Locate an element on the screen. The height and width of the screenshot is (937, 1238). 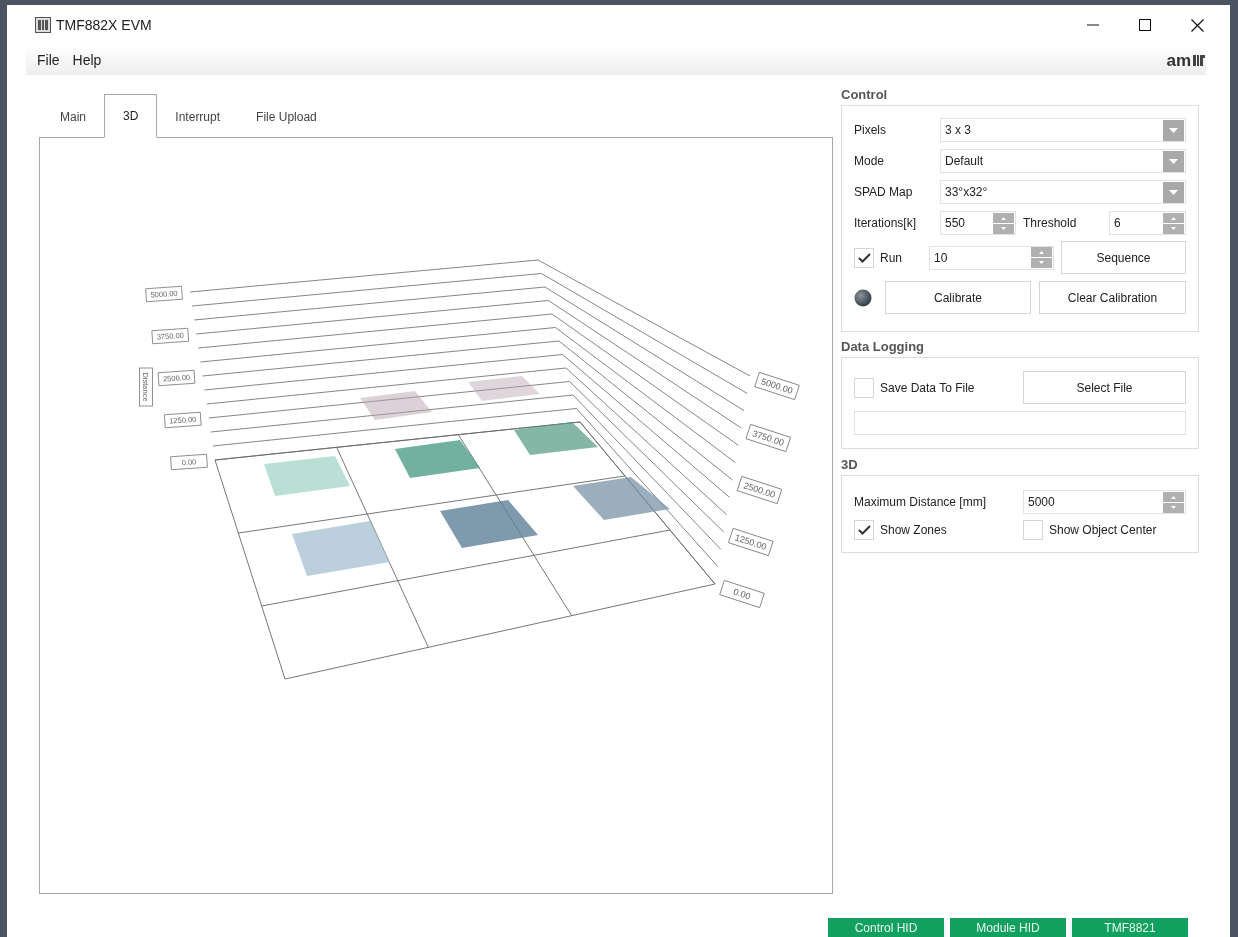
menu-item: Help is located at coordinates (87, 60).